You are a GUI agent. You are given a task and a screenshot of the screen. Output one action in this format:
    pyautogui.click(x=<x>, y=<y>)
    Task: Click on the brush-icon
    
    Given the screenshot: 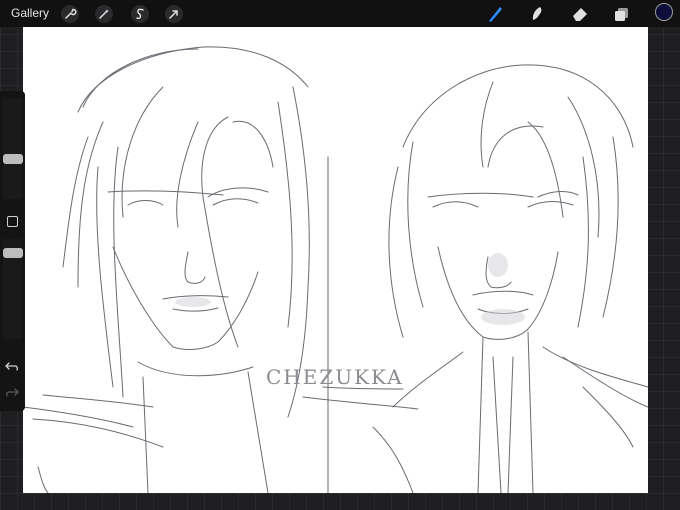 What is the action you would take?
    pyautogui.click(x=495, y=14)
    